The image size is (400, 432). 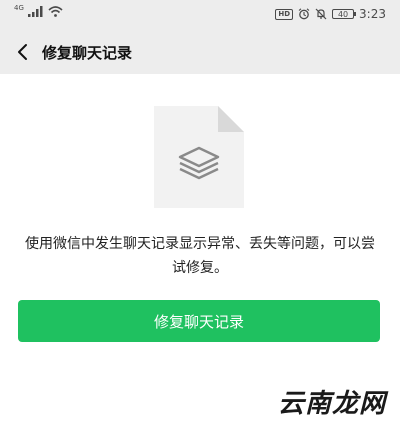 I want to click on watermark-logo: 云南龙网, so click(x=331, y=404).